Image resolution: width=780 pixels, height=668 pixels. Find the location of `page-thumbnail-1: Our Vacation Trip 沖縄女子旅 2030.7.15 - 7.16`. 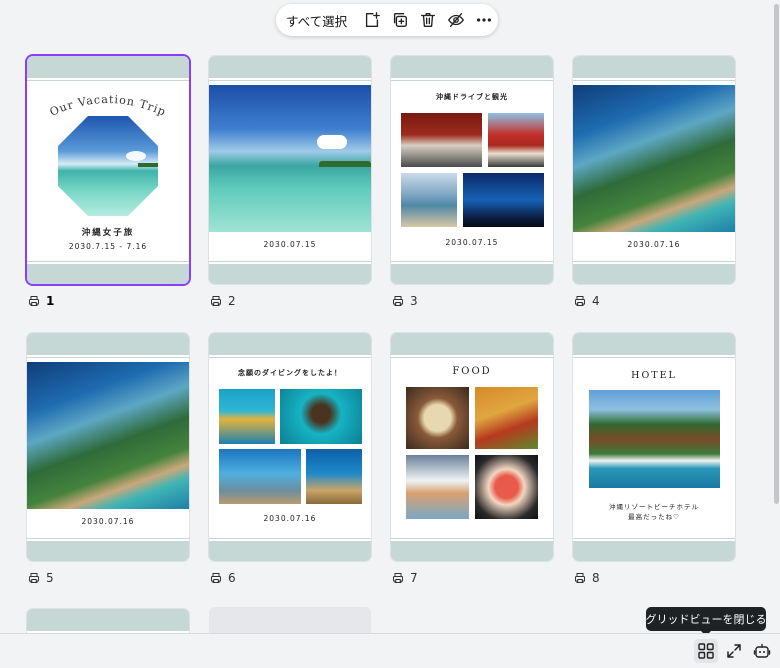

page-thumbnail-1: Our Vacation Trip 沖縄女子旅 2030.7.15 - 7.16 is located at coordinates (108, 170).